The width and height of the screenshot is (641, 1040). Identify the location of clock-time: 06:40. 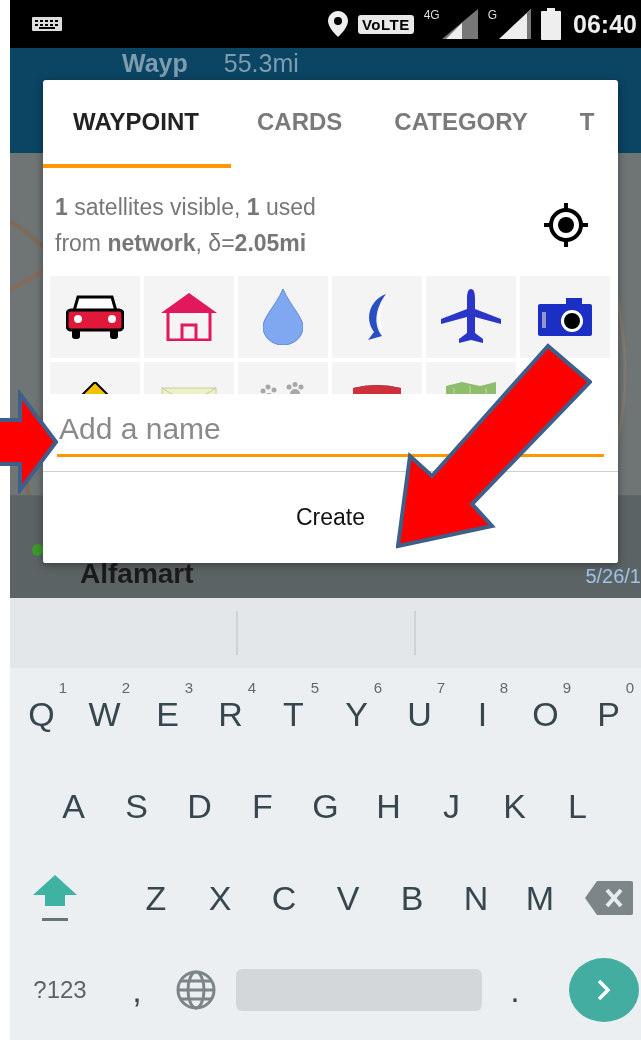
(605, 24).